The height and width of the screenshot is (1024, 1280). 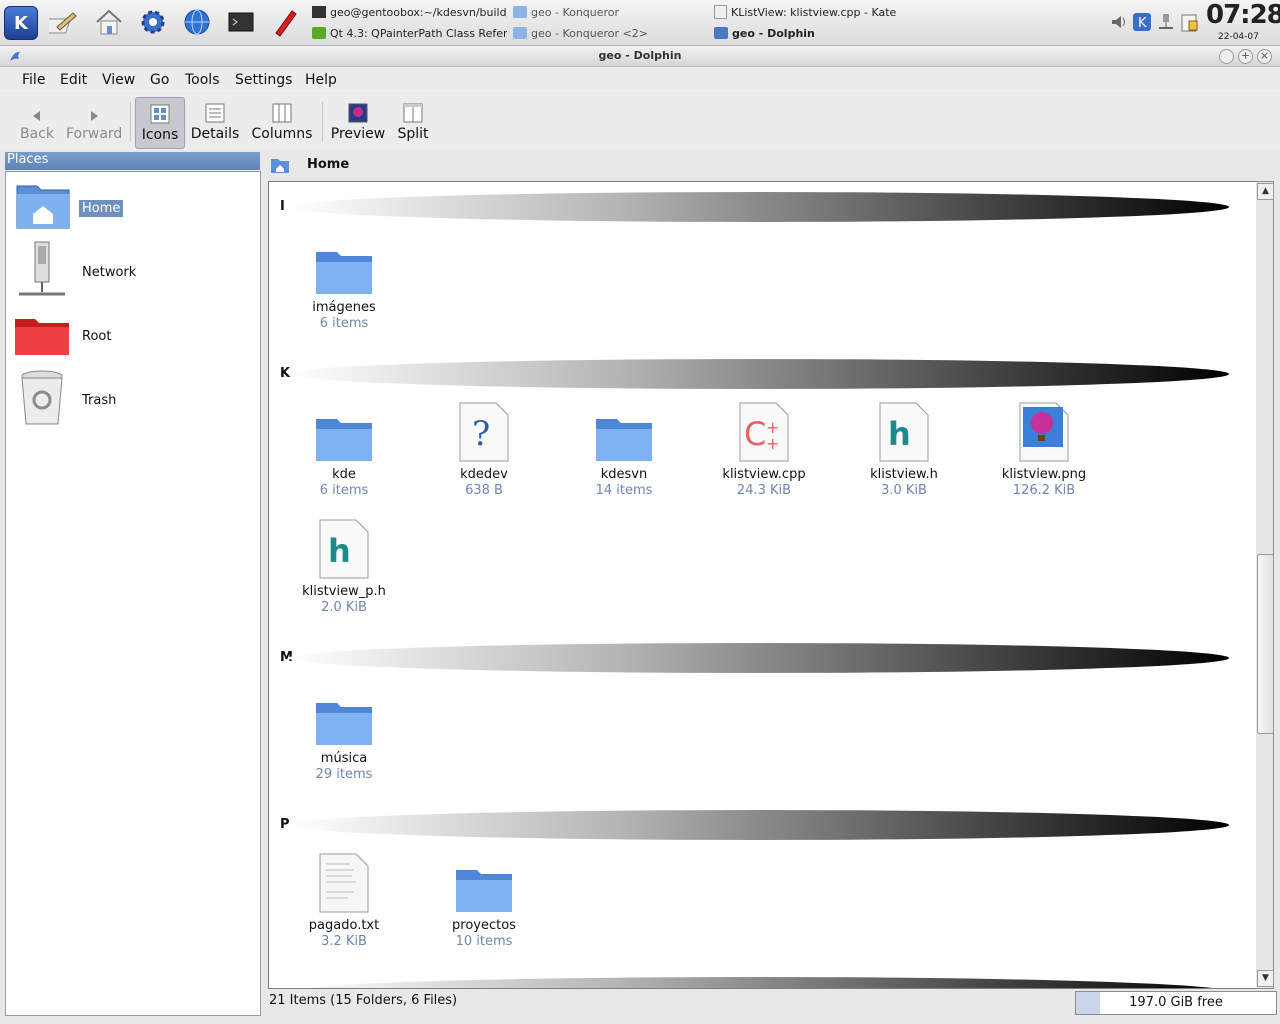 I want to click on task-qt-docs: Qt 4.3: QPainterPath Class Referen, so click(x=409, y=33).